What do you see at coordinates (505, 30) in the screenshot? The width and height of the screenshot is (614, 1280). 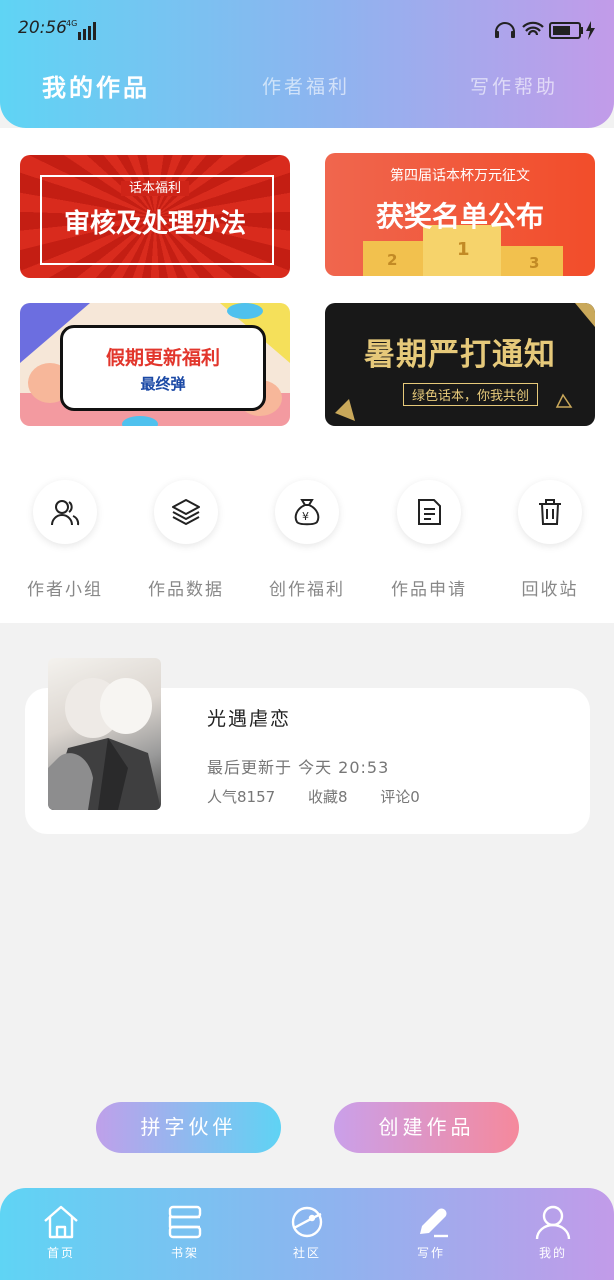 I see `headset-icon` at bounding box center [505, 30].